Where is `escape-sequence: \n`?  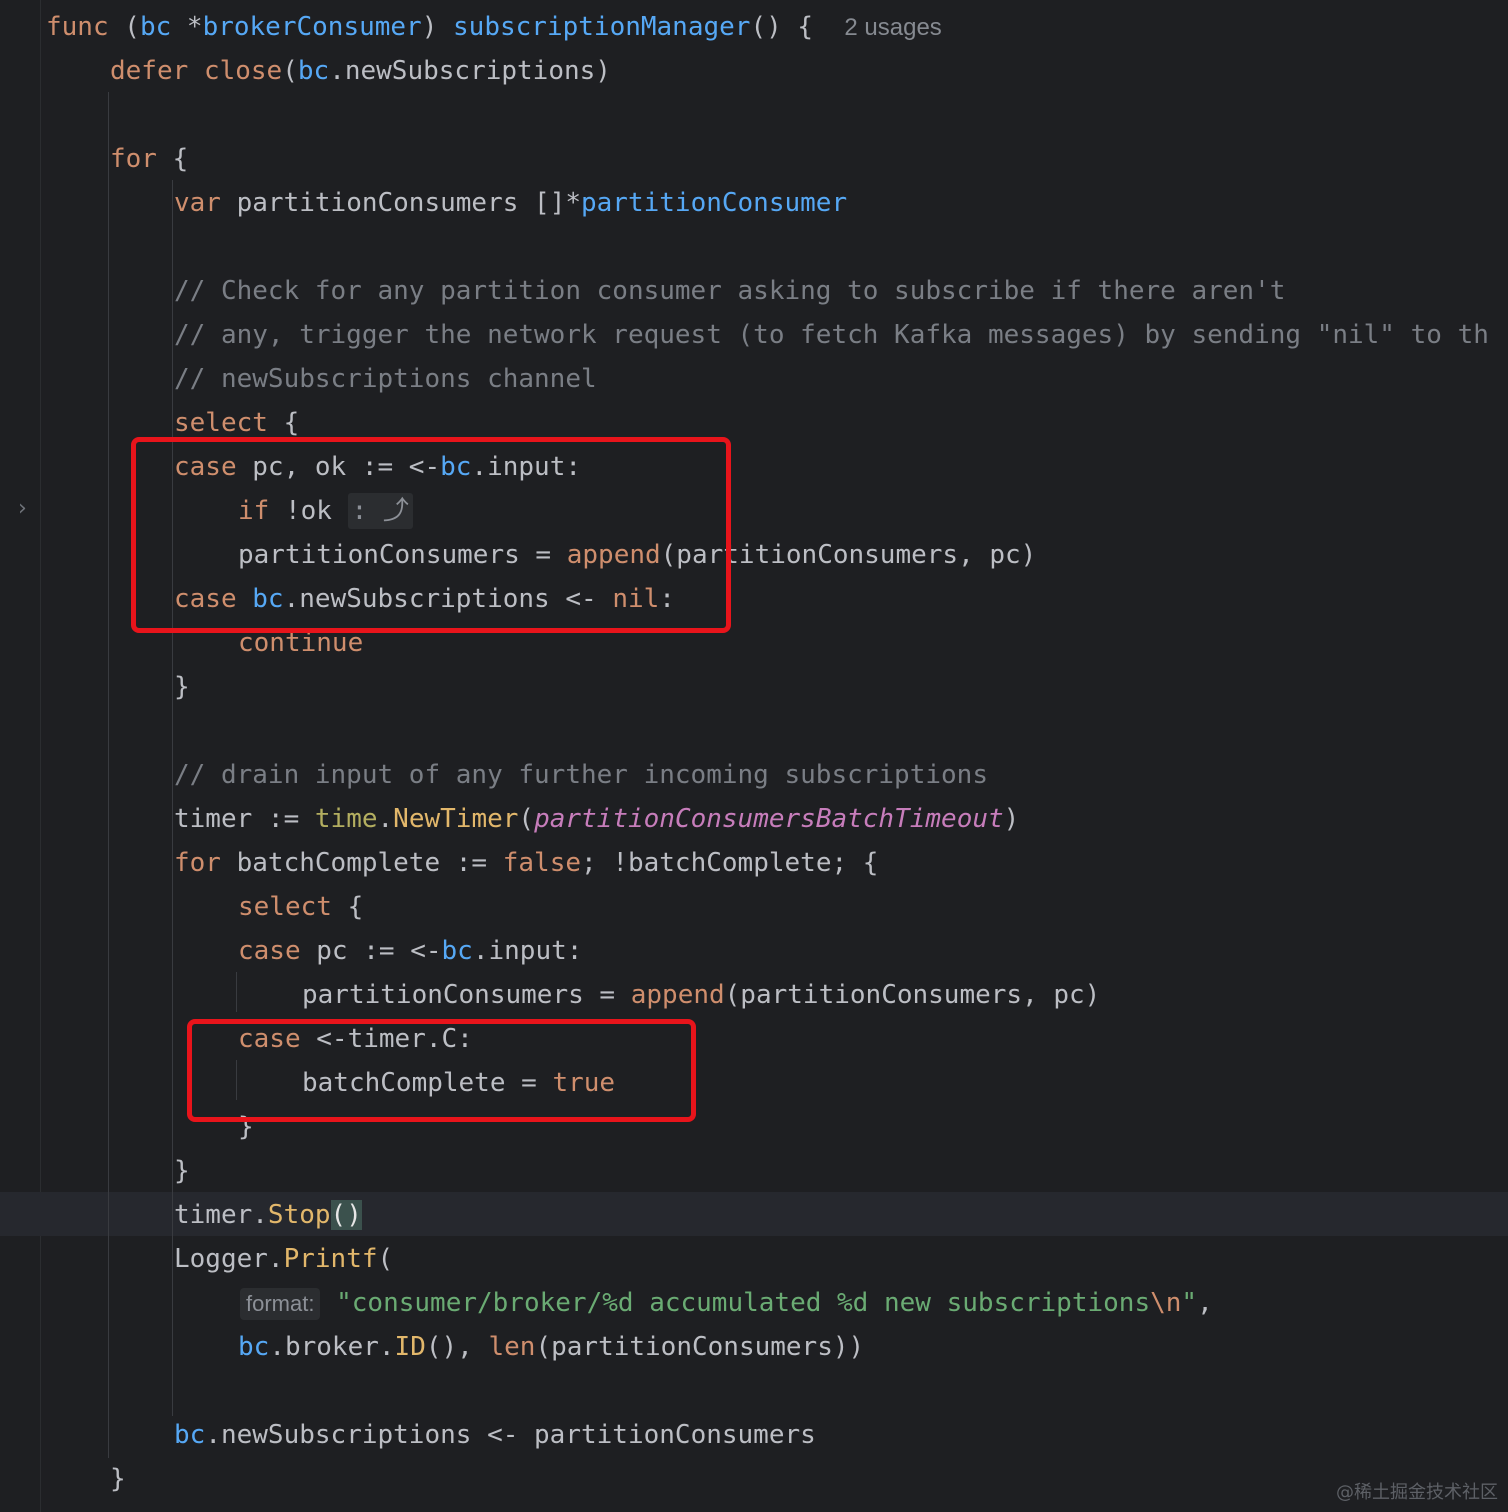 escape-sequence: \n is located at coordinates (1166, 1303).